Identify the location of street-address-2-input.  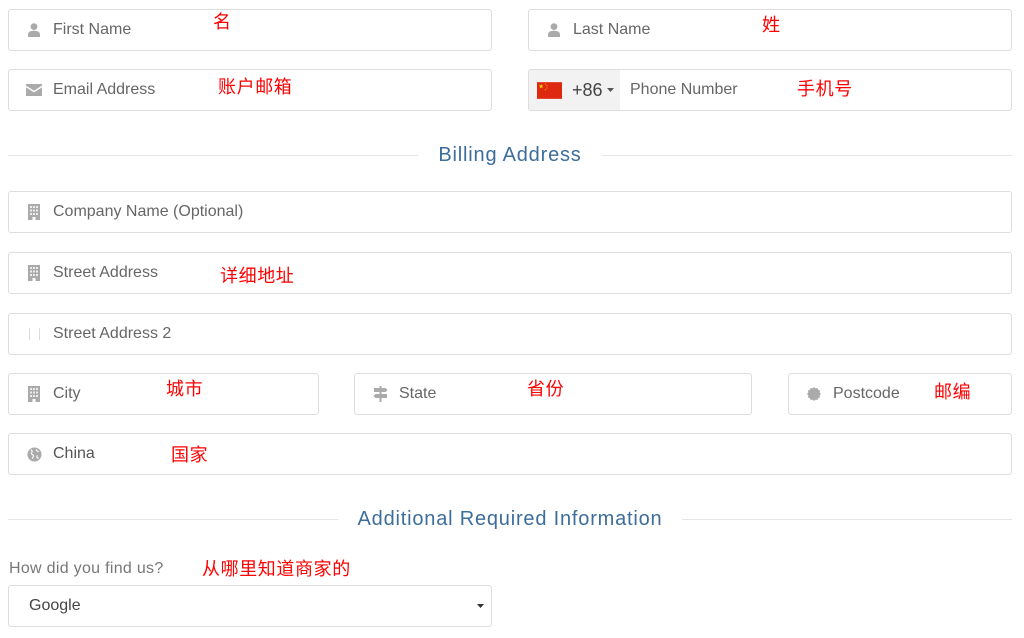
(510, 334).